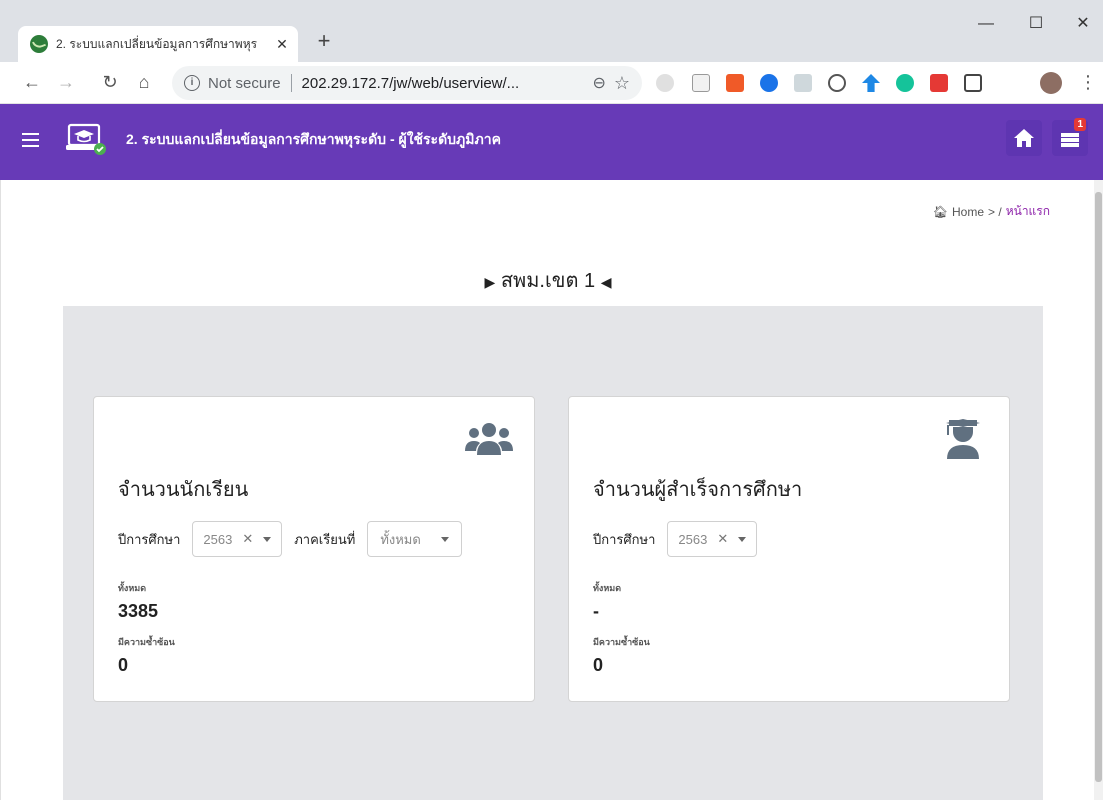 The height and width of the screenshot is (800, 1103). Describe the element at coordinates (735, 83) in the screenshot. I see `extension-sc-icon` at that location.